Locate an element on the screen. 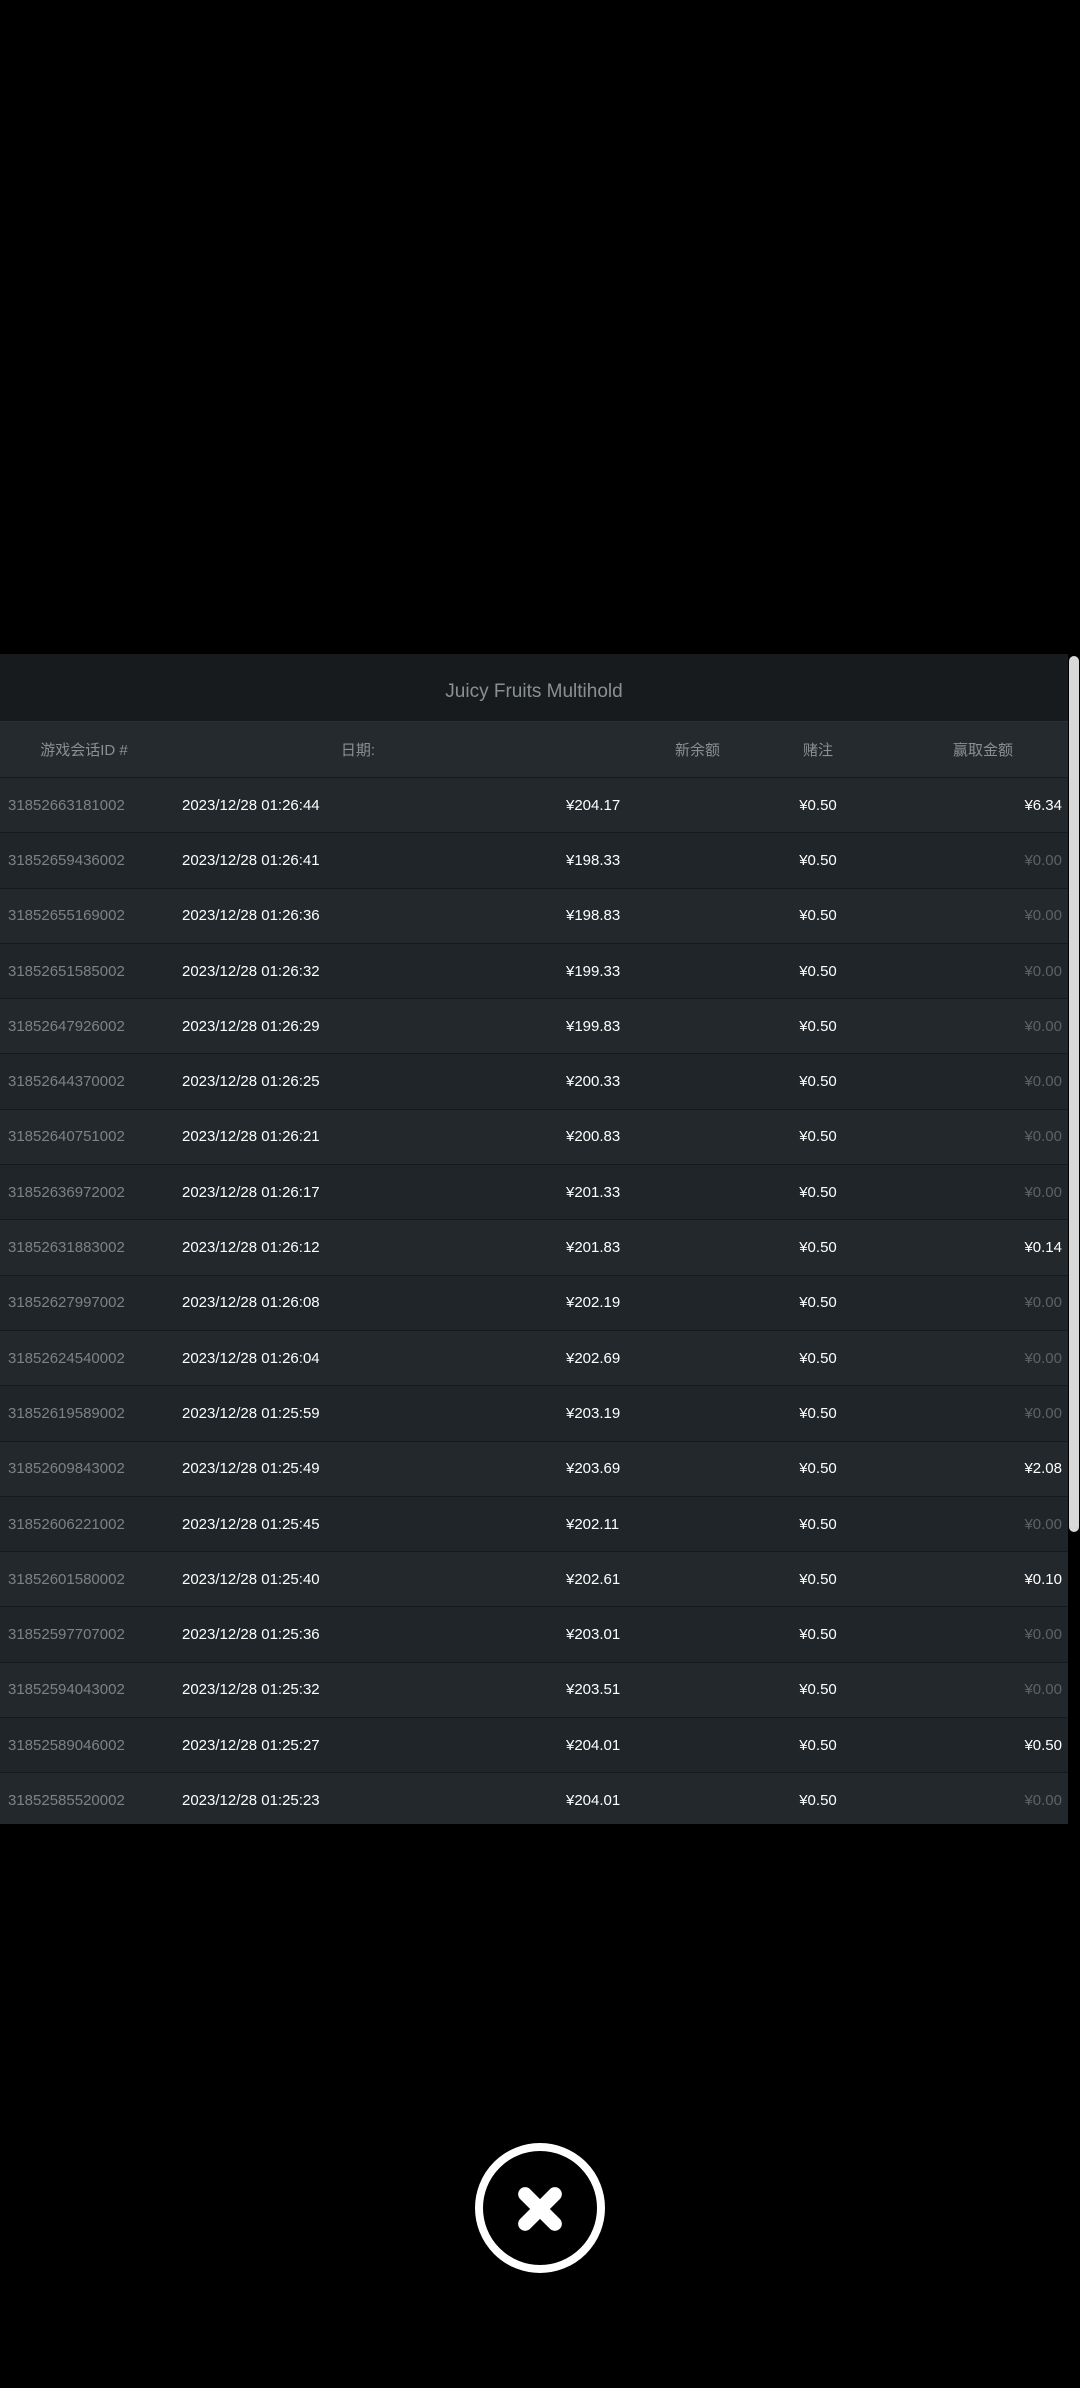 This screenshot has width=1080, height=2388. date-cell: 2023/12/28 01:26:04 is located at coordinates (251, 1358).